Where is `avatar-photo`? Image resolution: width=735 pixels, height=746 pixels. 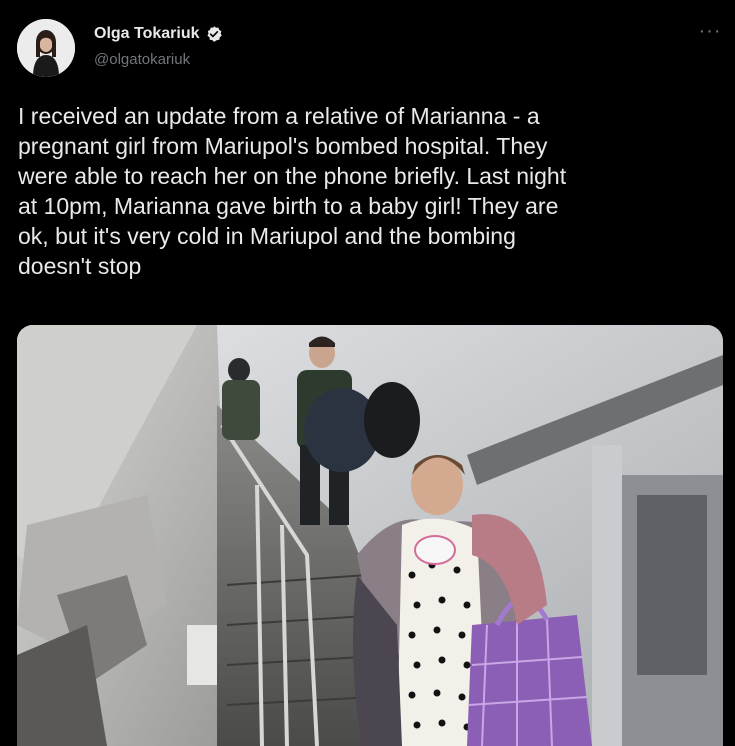
avatar-photo is located at coordinates (46, 48).